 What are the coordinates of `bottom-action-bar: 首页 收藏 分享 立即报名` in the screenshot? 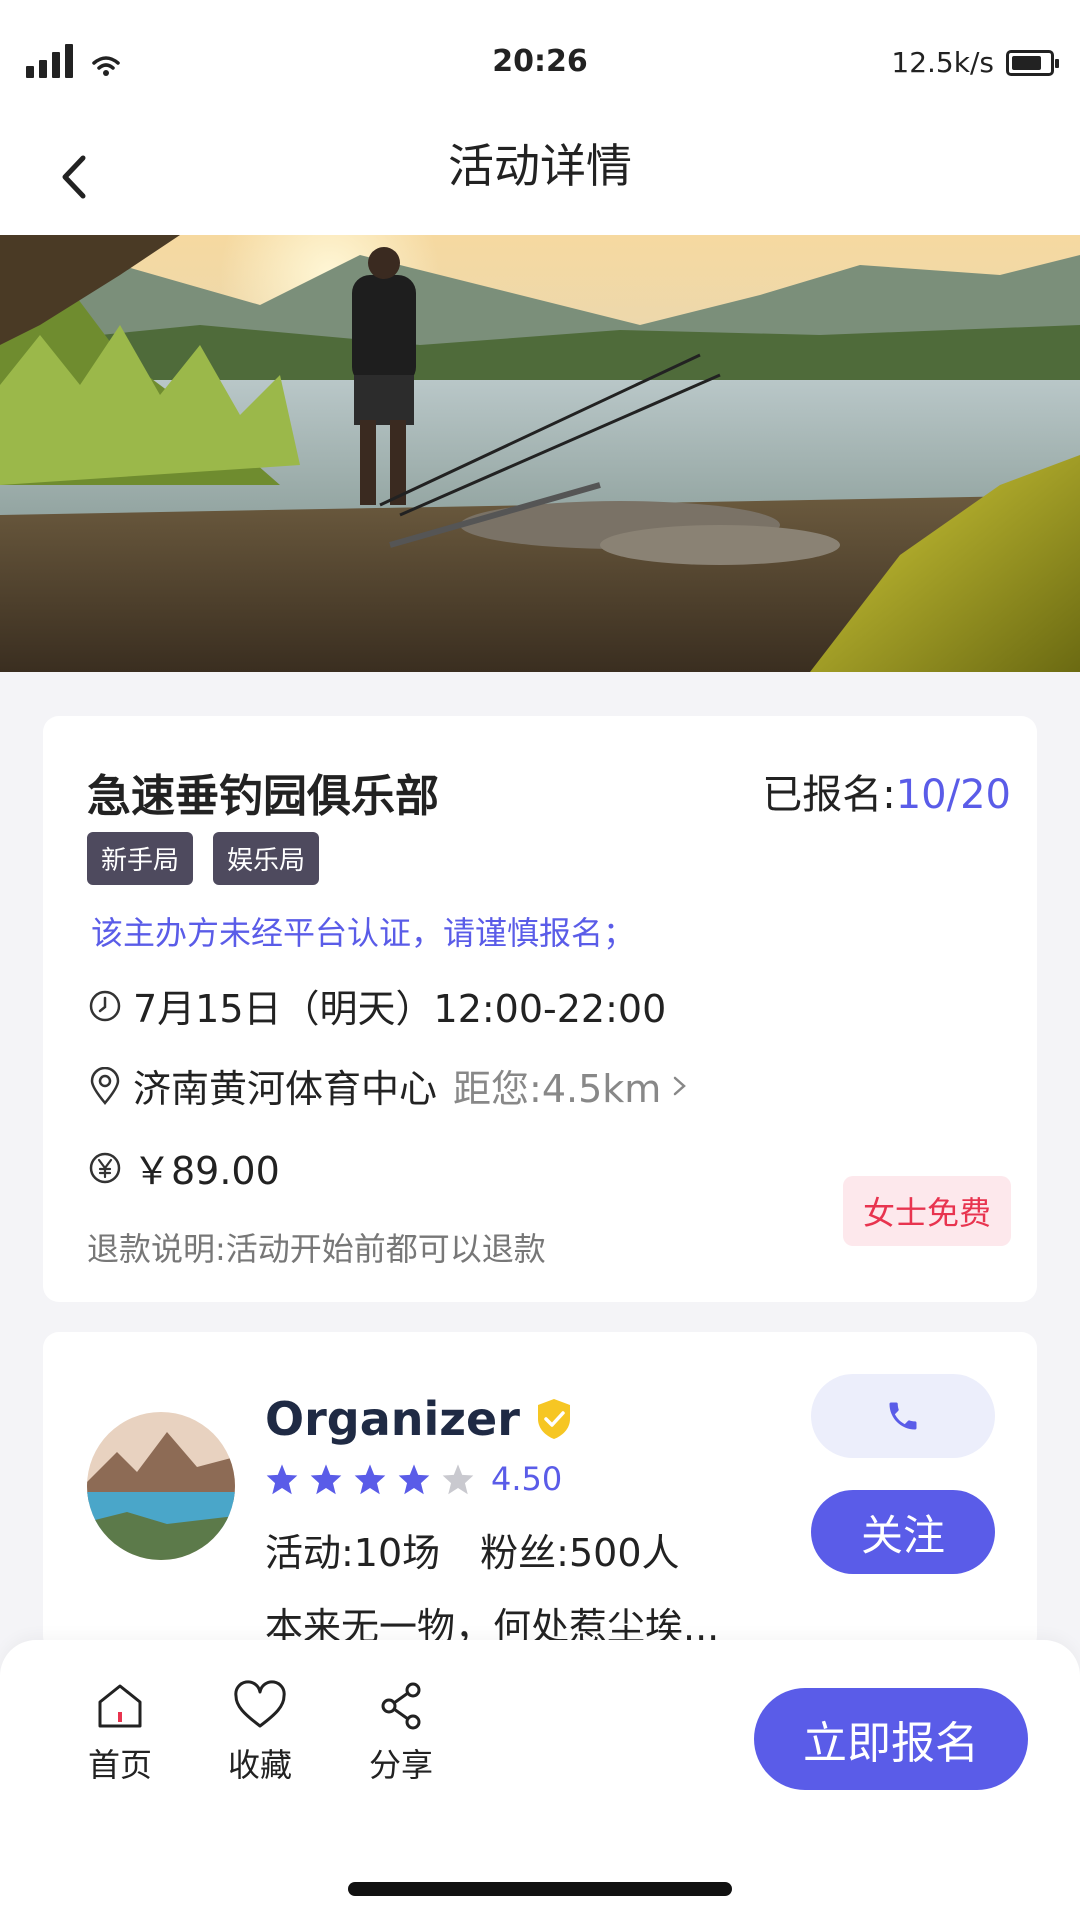 It's located at (540, 1780).